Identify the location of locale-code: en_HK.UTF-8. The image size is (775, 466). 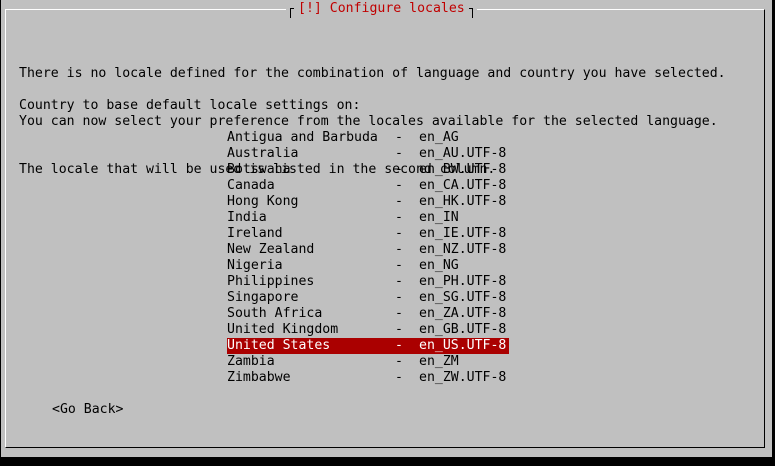
(463, 201).